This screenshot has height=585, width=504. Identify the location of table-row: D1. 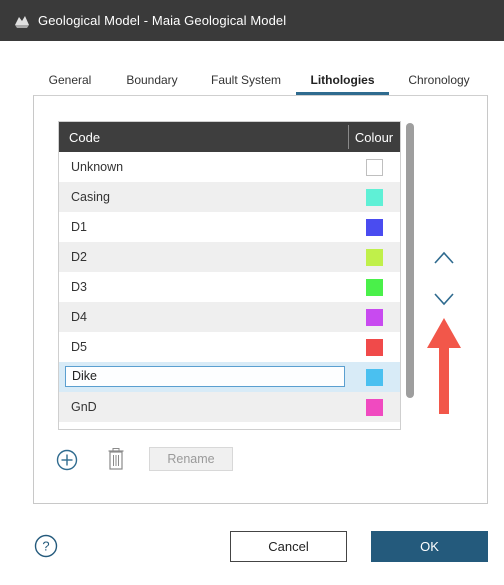
(229, 227).